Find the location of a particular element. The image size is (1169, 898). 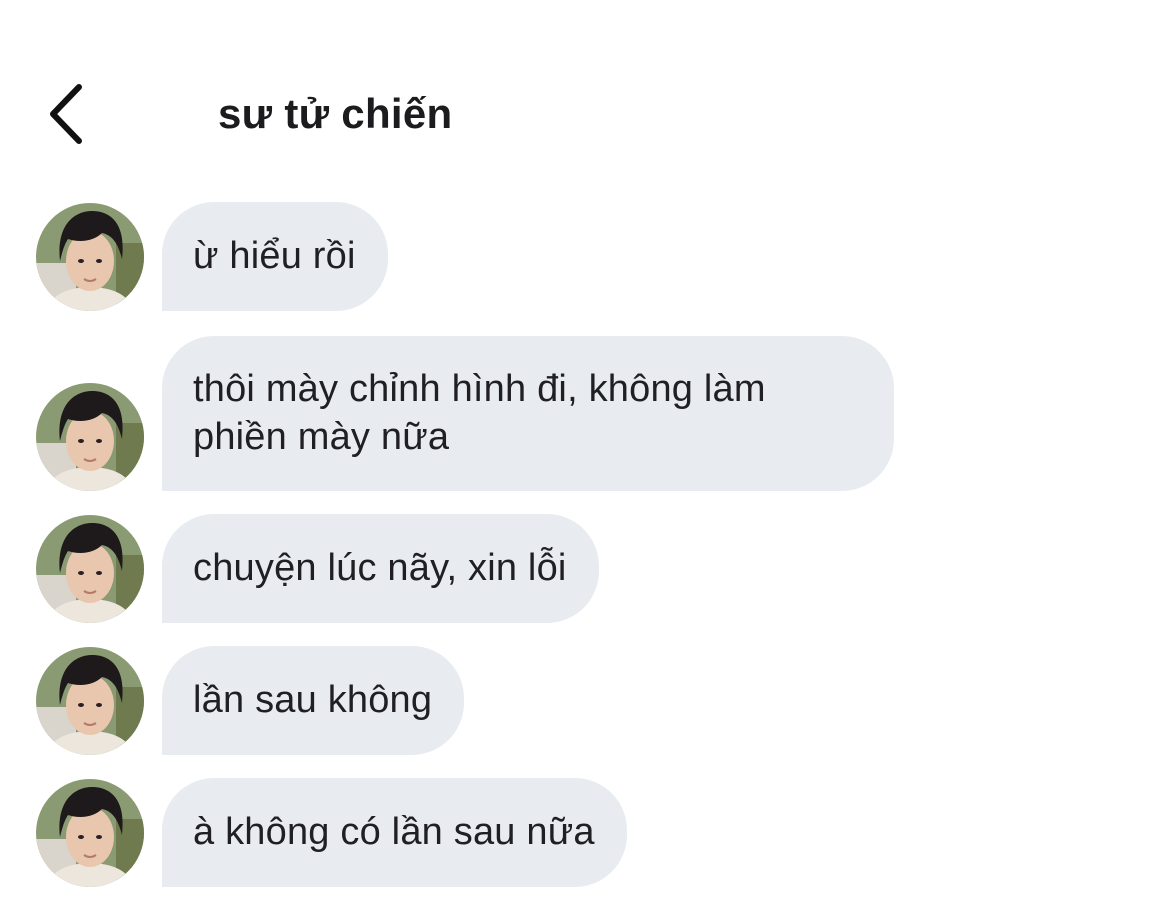

message-row: lần sau không is located at coordinates (250, 700).